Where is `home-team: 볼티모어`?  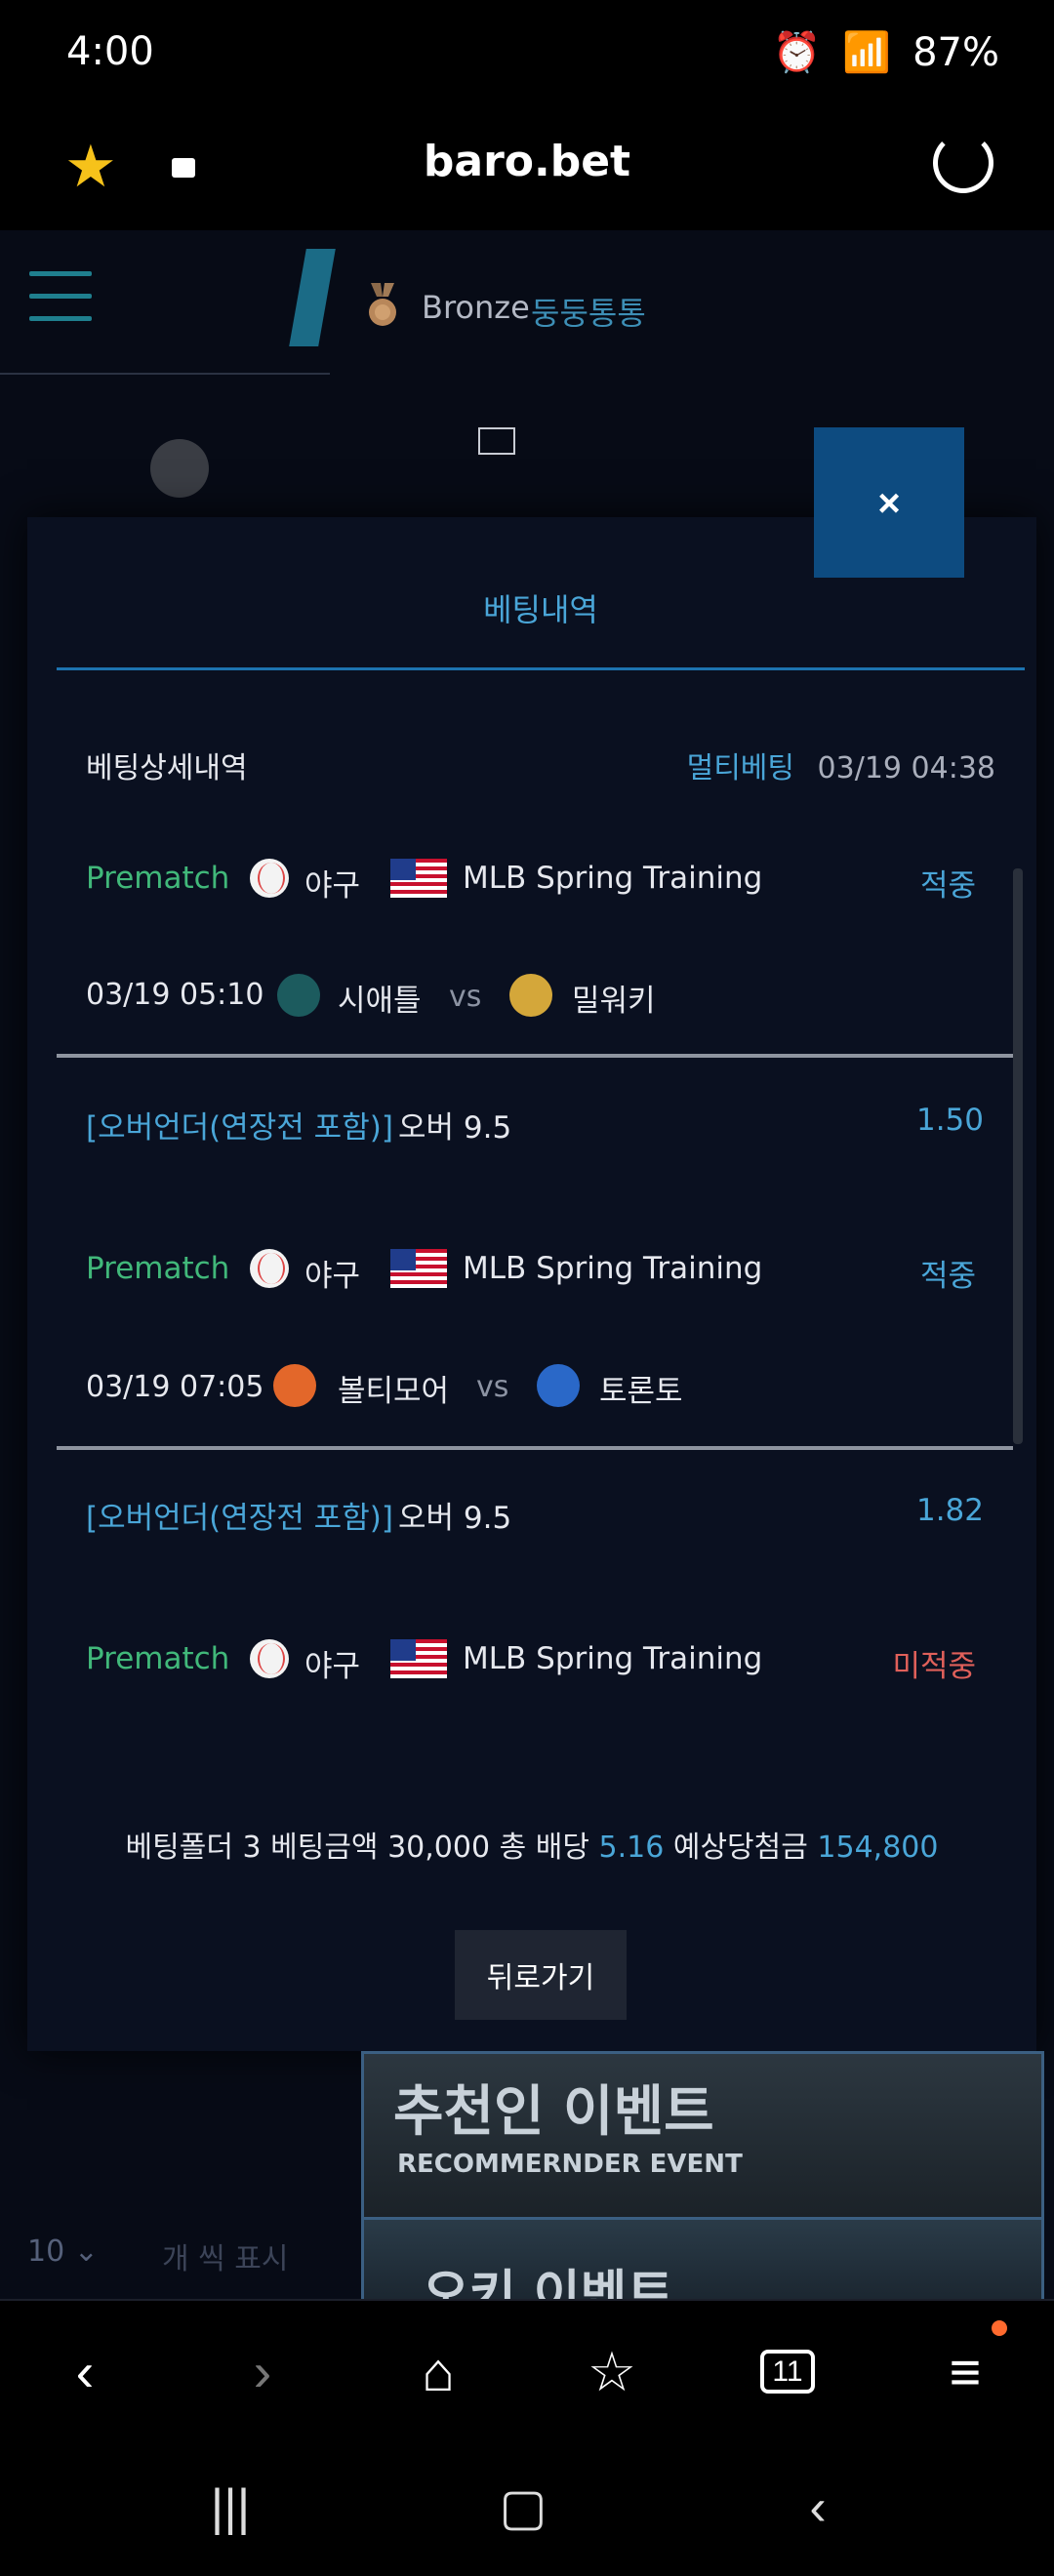
home-team: 볼티모어 is located at coordinates (394, 1391).